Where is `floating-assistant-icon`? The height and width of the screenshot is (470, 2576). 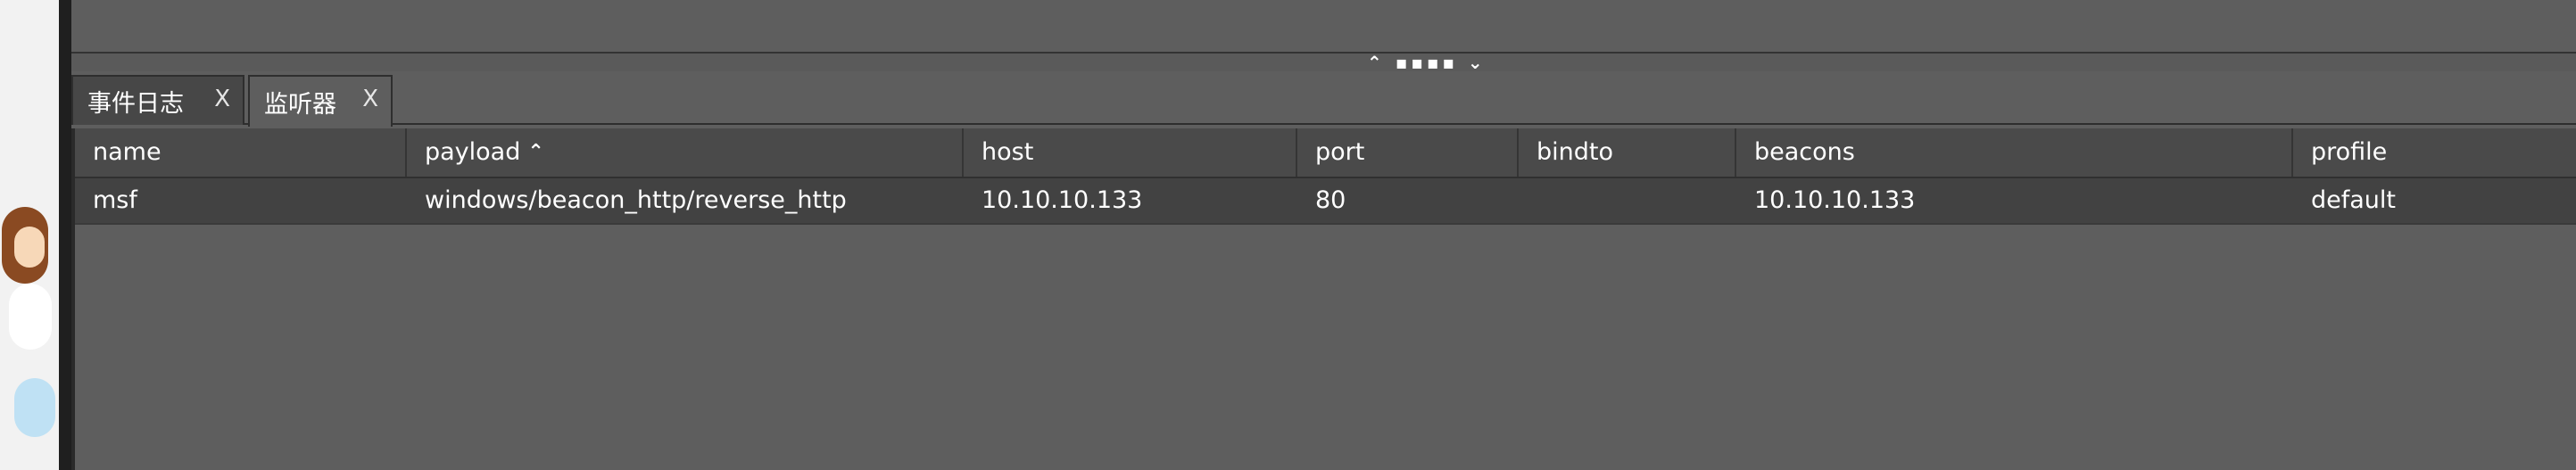
floating-assistant-icon is located at coordinates (34, 407).